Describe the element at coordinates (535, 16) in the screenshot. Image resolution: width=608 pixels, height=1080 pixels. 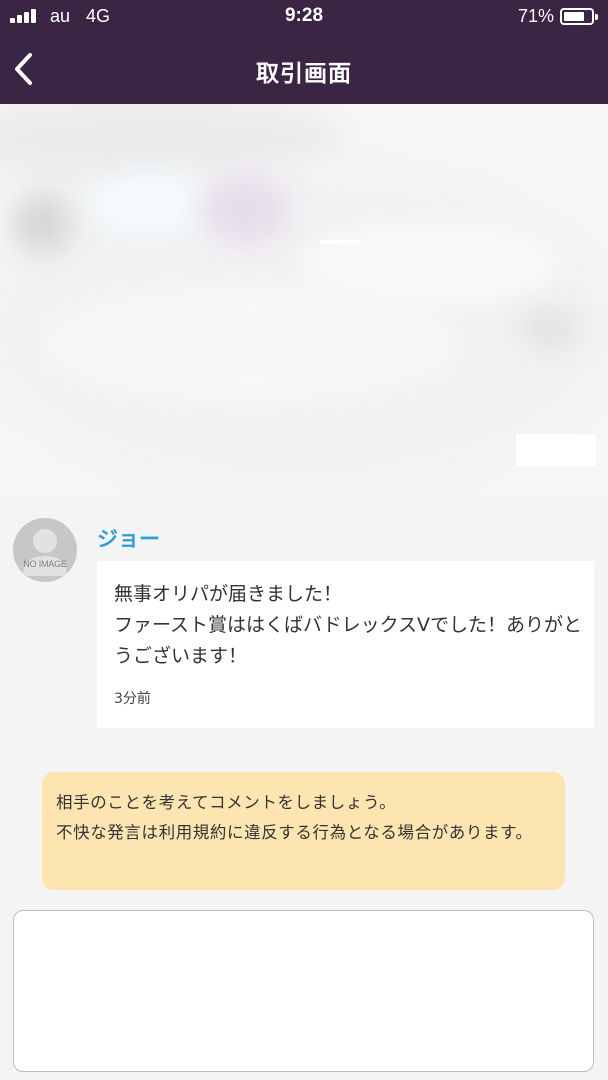
I see `battery-percent: 71%` at that location.